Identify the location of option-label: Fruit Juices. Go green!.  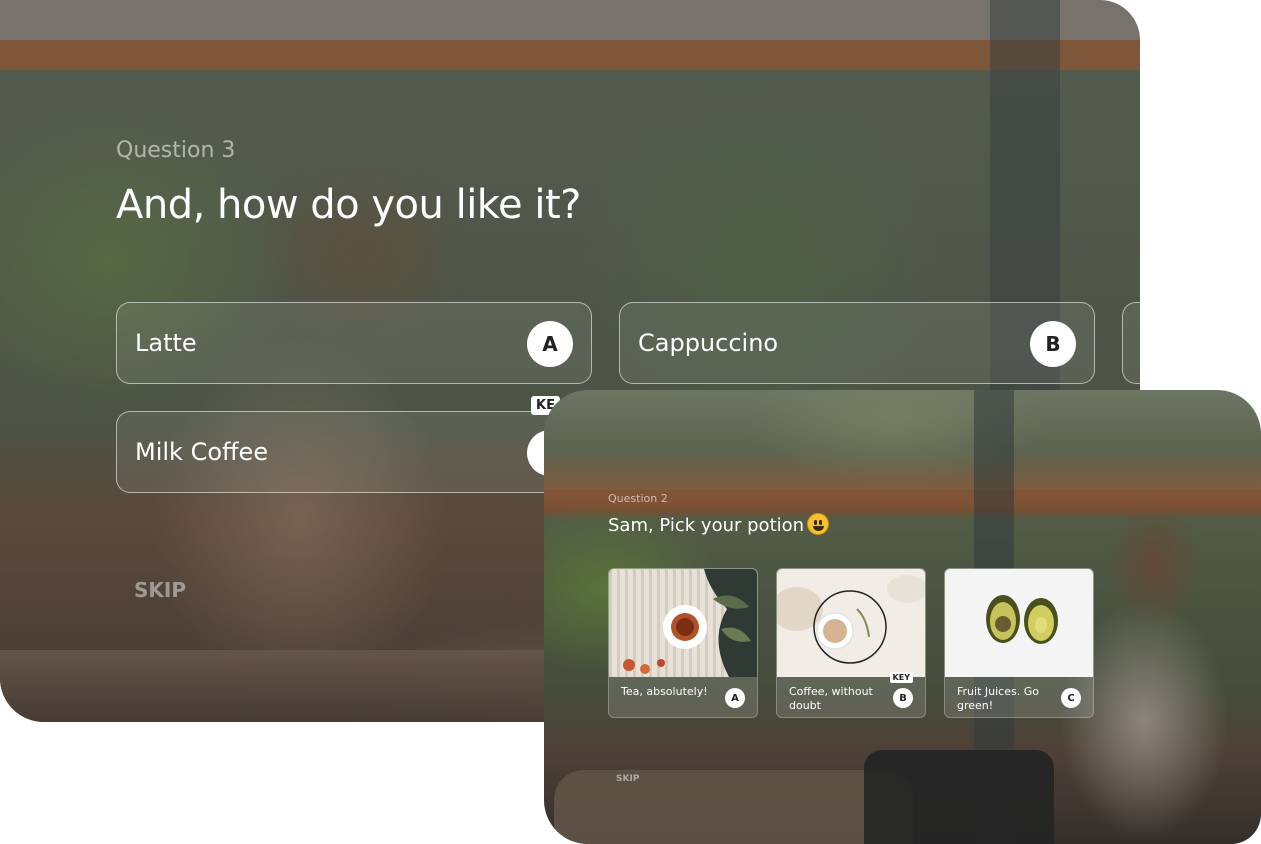
(998, 698).